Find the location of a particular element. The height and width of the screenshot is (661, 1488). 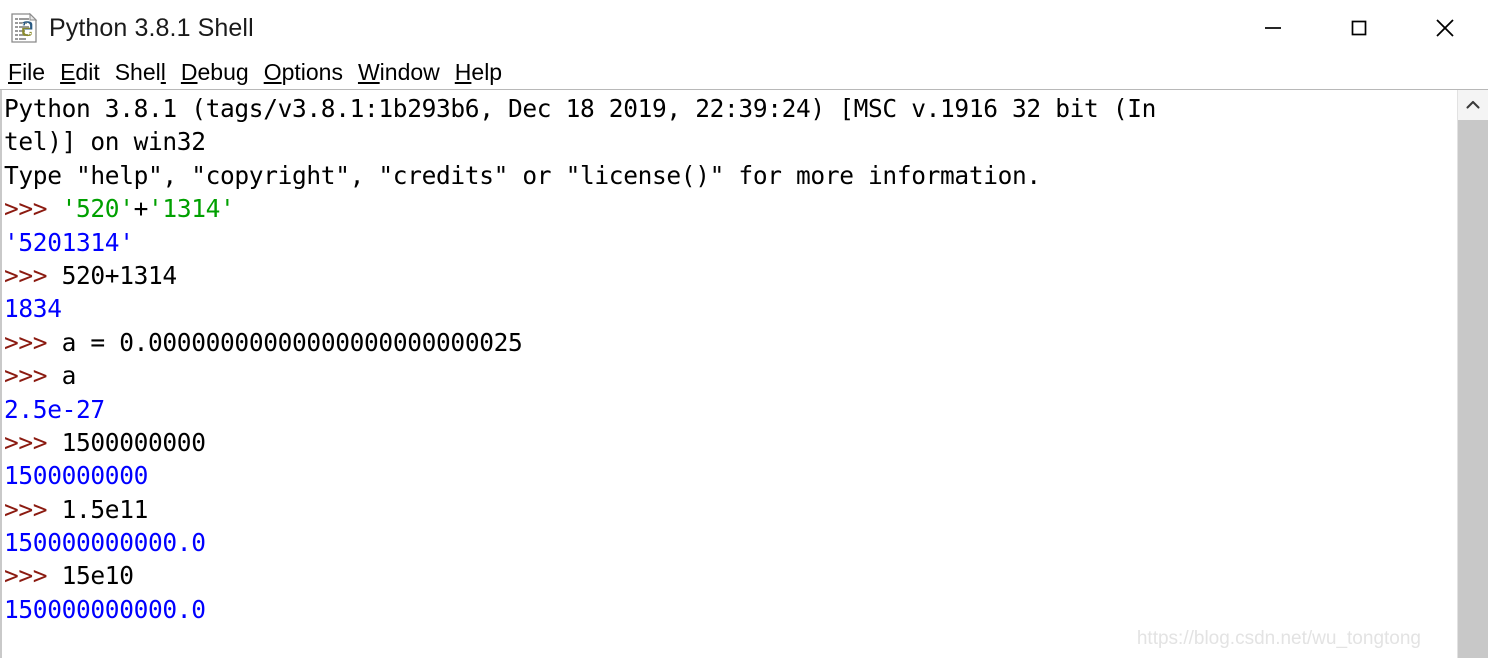

title-bar-left: Python 3.8.1 Shell is located at coordinates (127, 28).